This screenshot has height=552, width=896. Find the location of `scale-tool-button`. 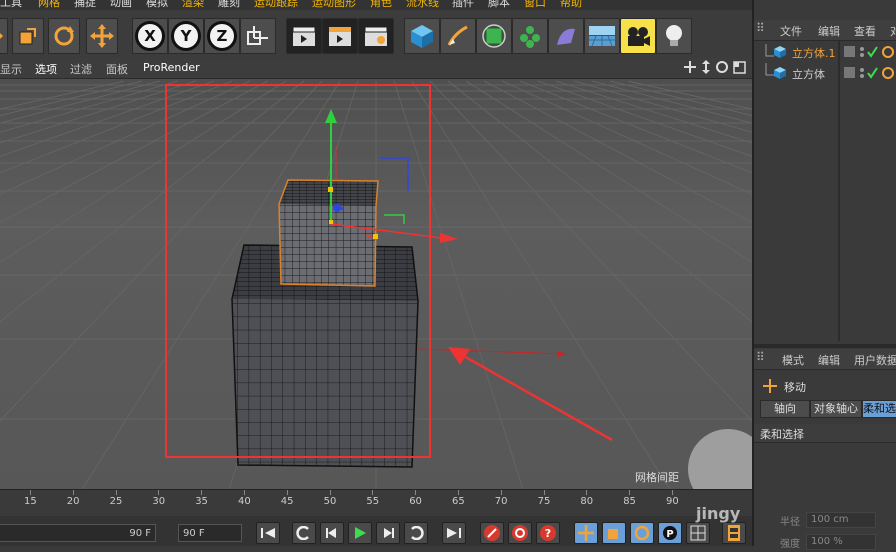

scale-tool-button is located at coordinates (28, 36).